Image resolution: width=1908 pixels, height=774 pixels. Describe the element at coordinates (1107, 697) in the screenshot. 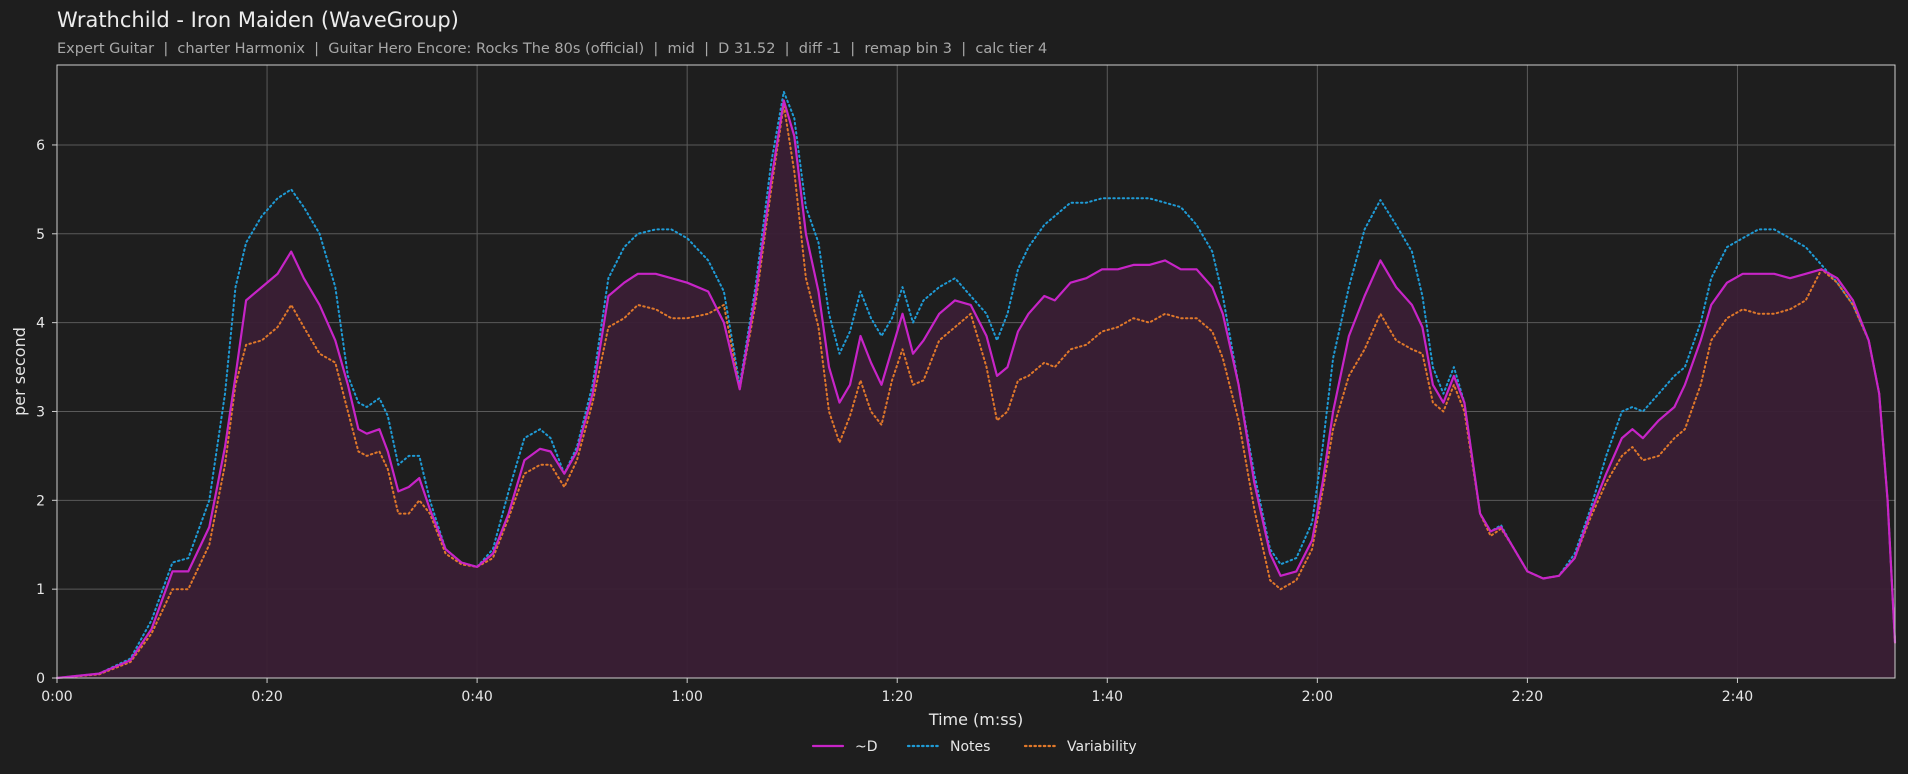

I see `x-tick-label: 1:40` at that location.